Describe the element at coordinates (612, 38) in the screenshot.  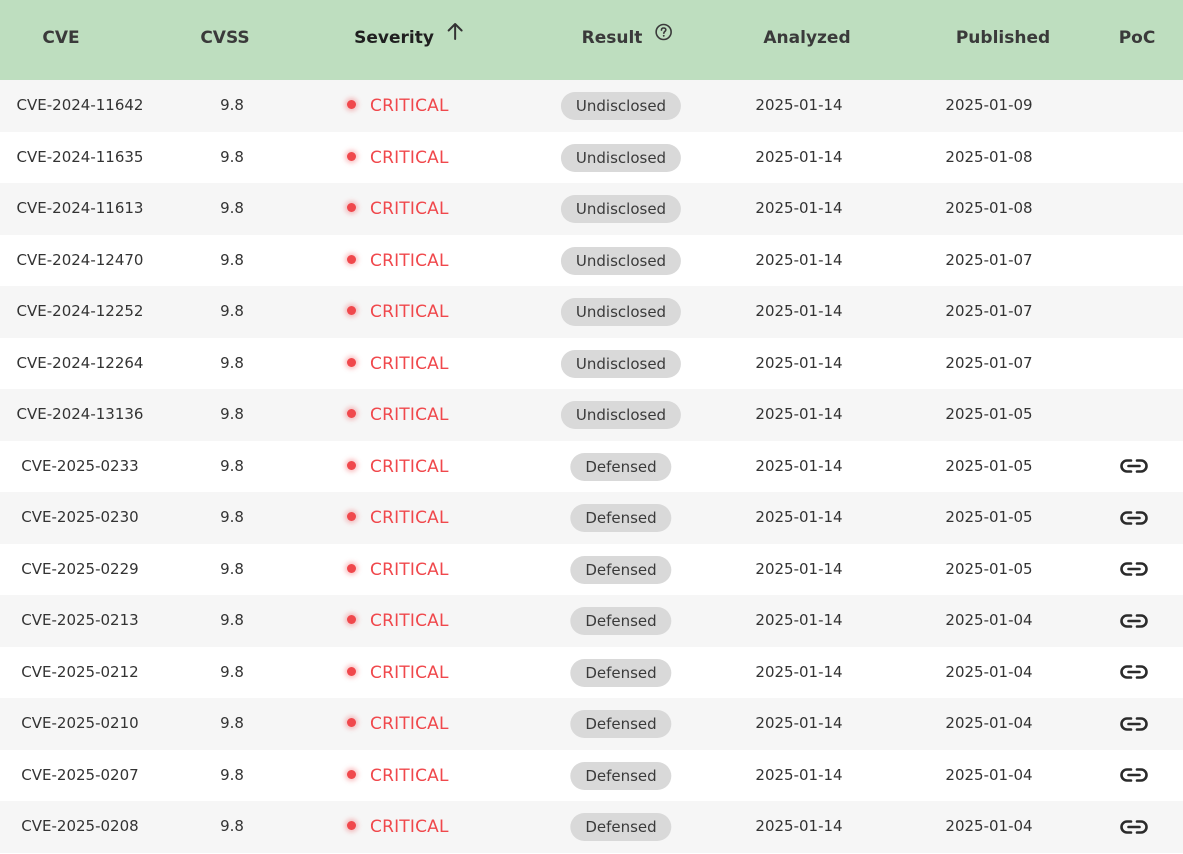
I see `column-header-label: Result` at that location.